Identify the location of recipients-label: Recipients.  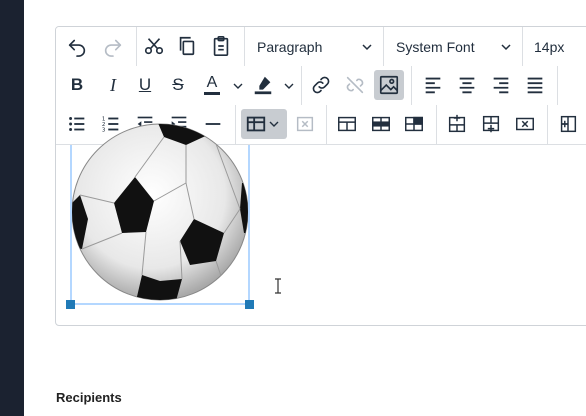
(89, 397).